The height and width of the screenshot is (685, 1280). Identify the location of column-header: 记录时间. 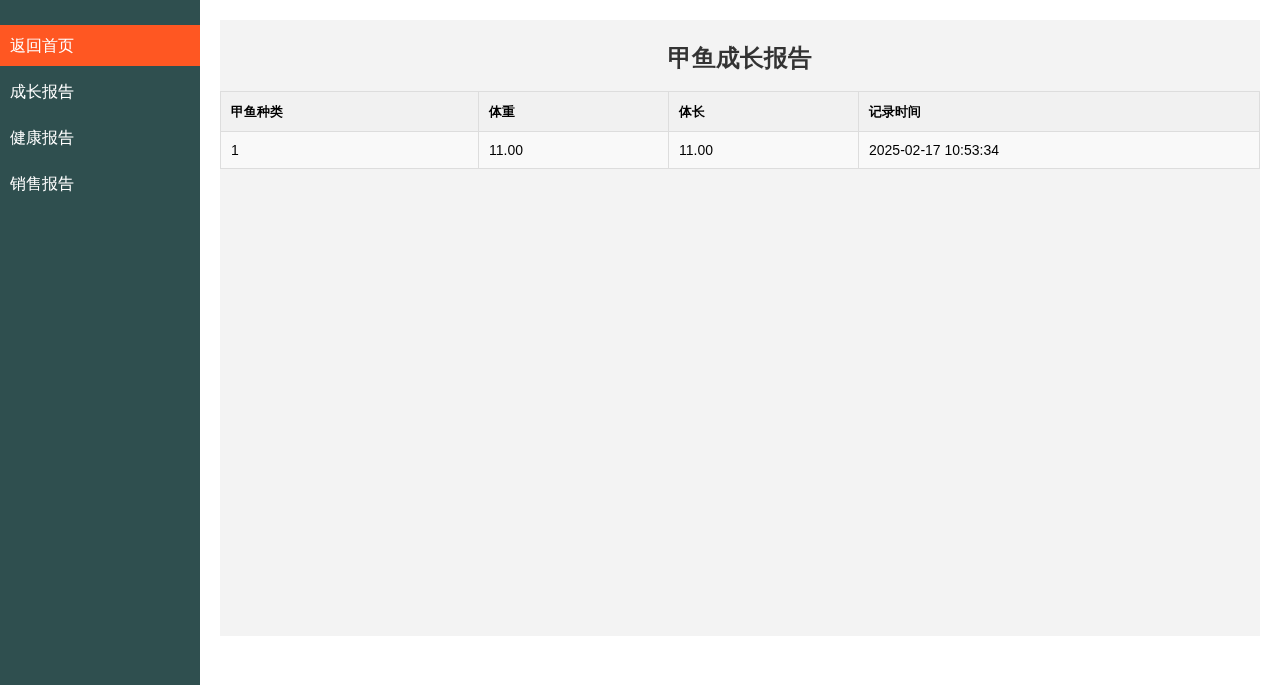
(1059, 111).